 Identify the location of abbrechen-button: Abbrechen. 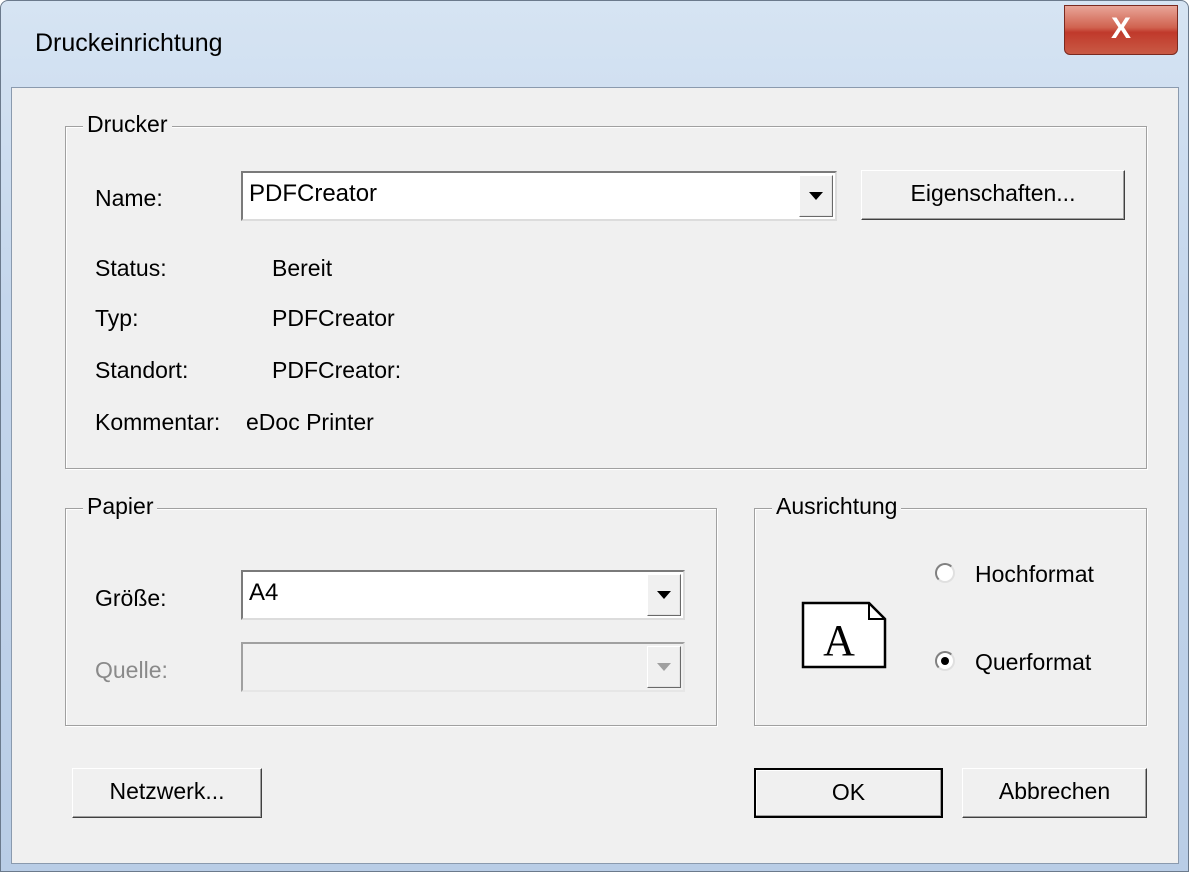
(1054, 793).